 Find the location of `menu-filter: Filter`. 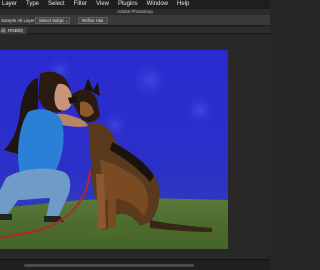

menu-filter: Filter is located at coordinates (80, 4).